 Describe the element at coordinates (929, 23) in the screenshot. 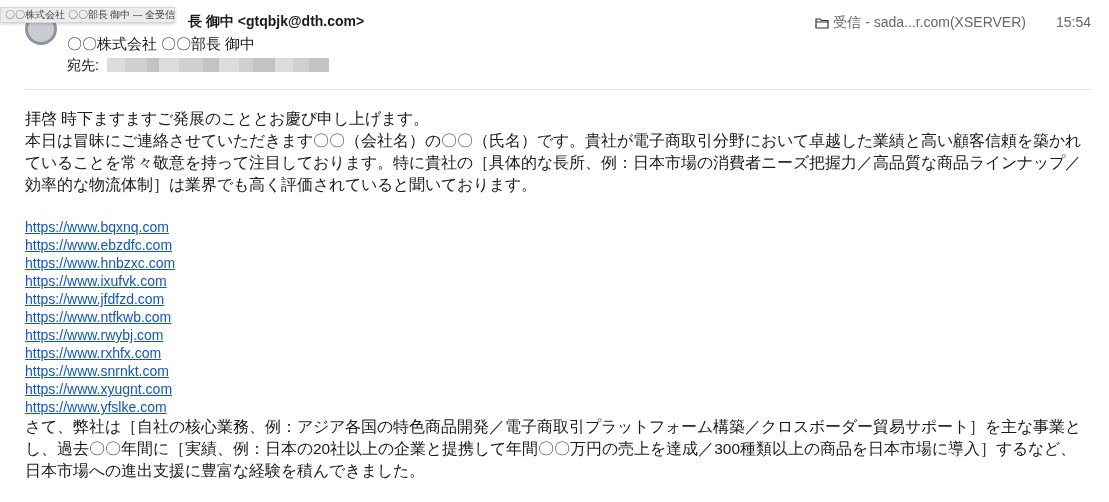

I see `mailbox-label: 受信 - sada...r.com(XSERVER)` at that location.